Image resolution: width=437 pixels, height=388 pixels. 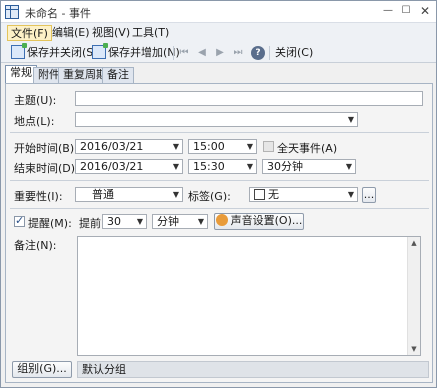 I want to click on reminder-unit-value: 分钟, so click(x=168, y=221).